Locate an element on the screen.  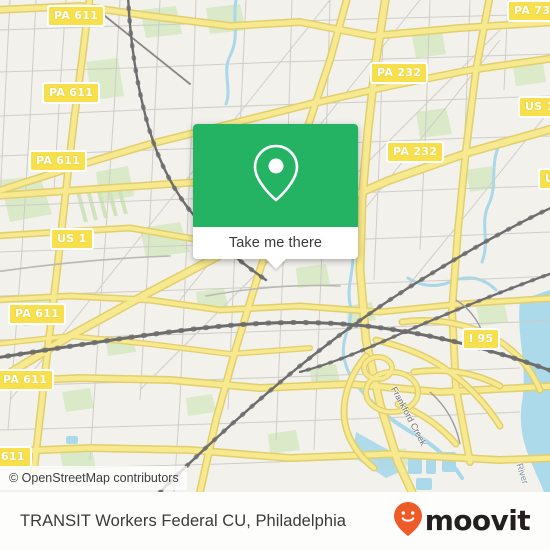
moovit-brand: moovit is located at coordinates (462, 521).